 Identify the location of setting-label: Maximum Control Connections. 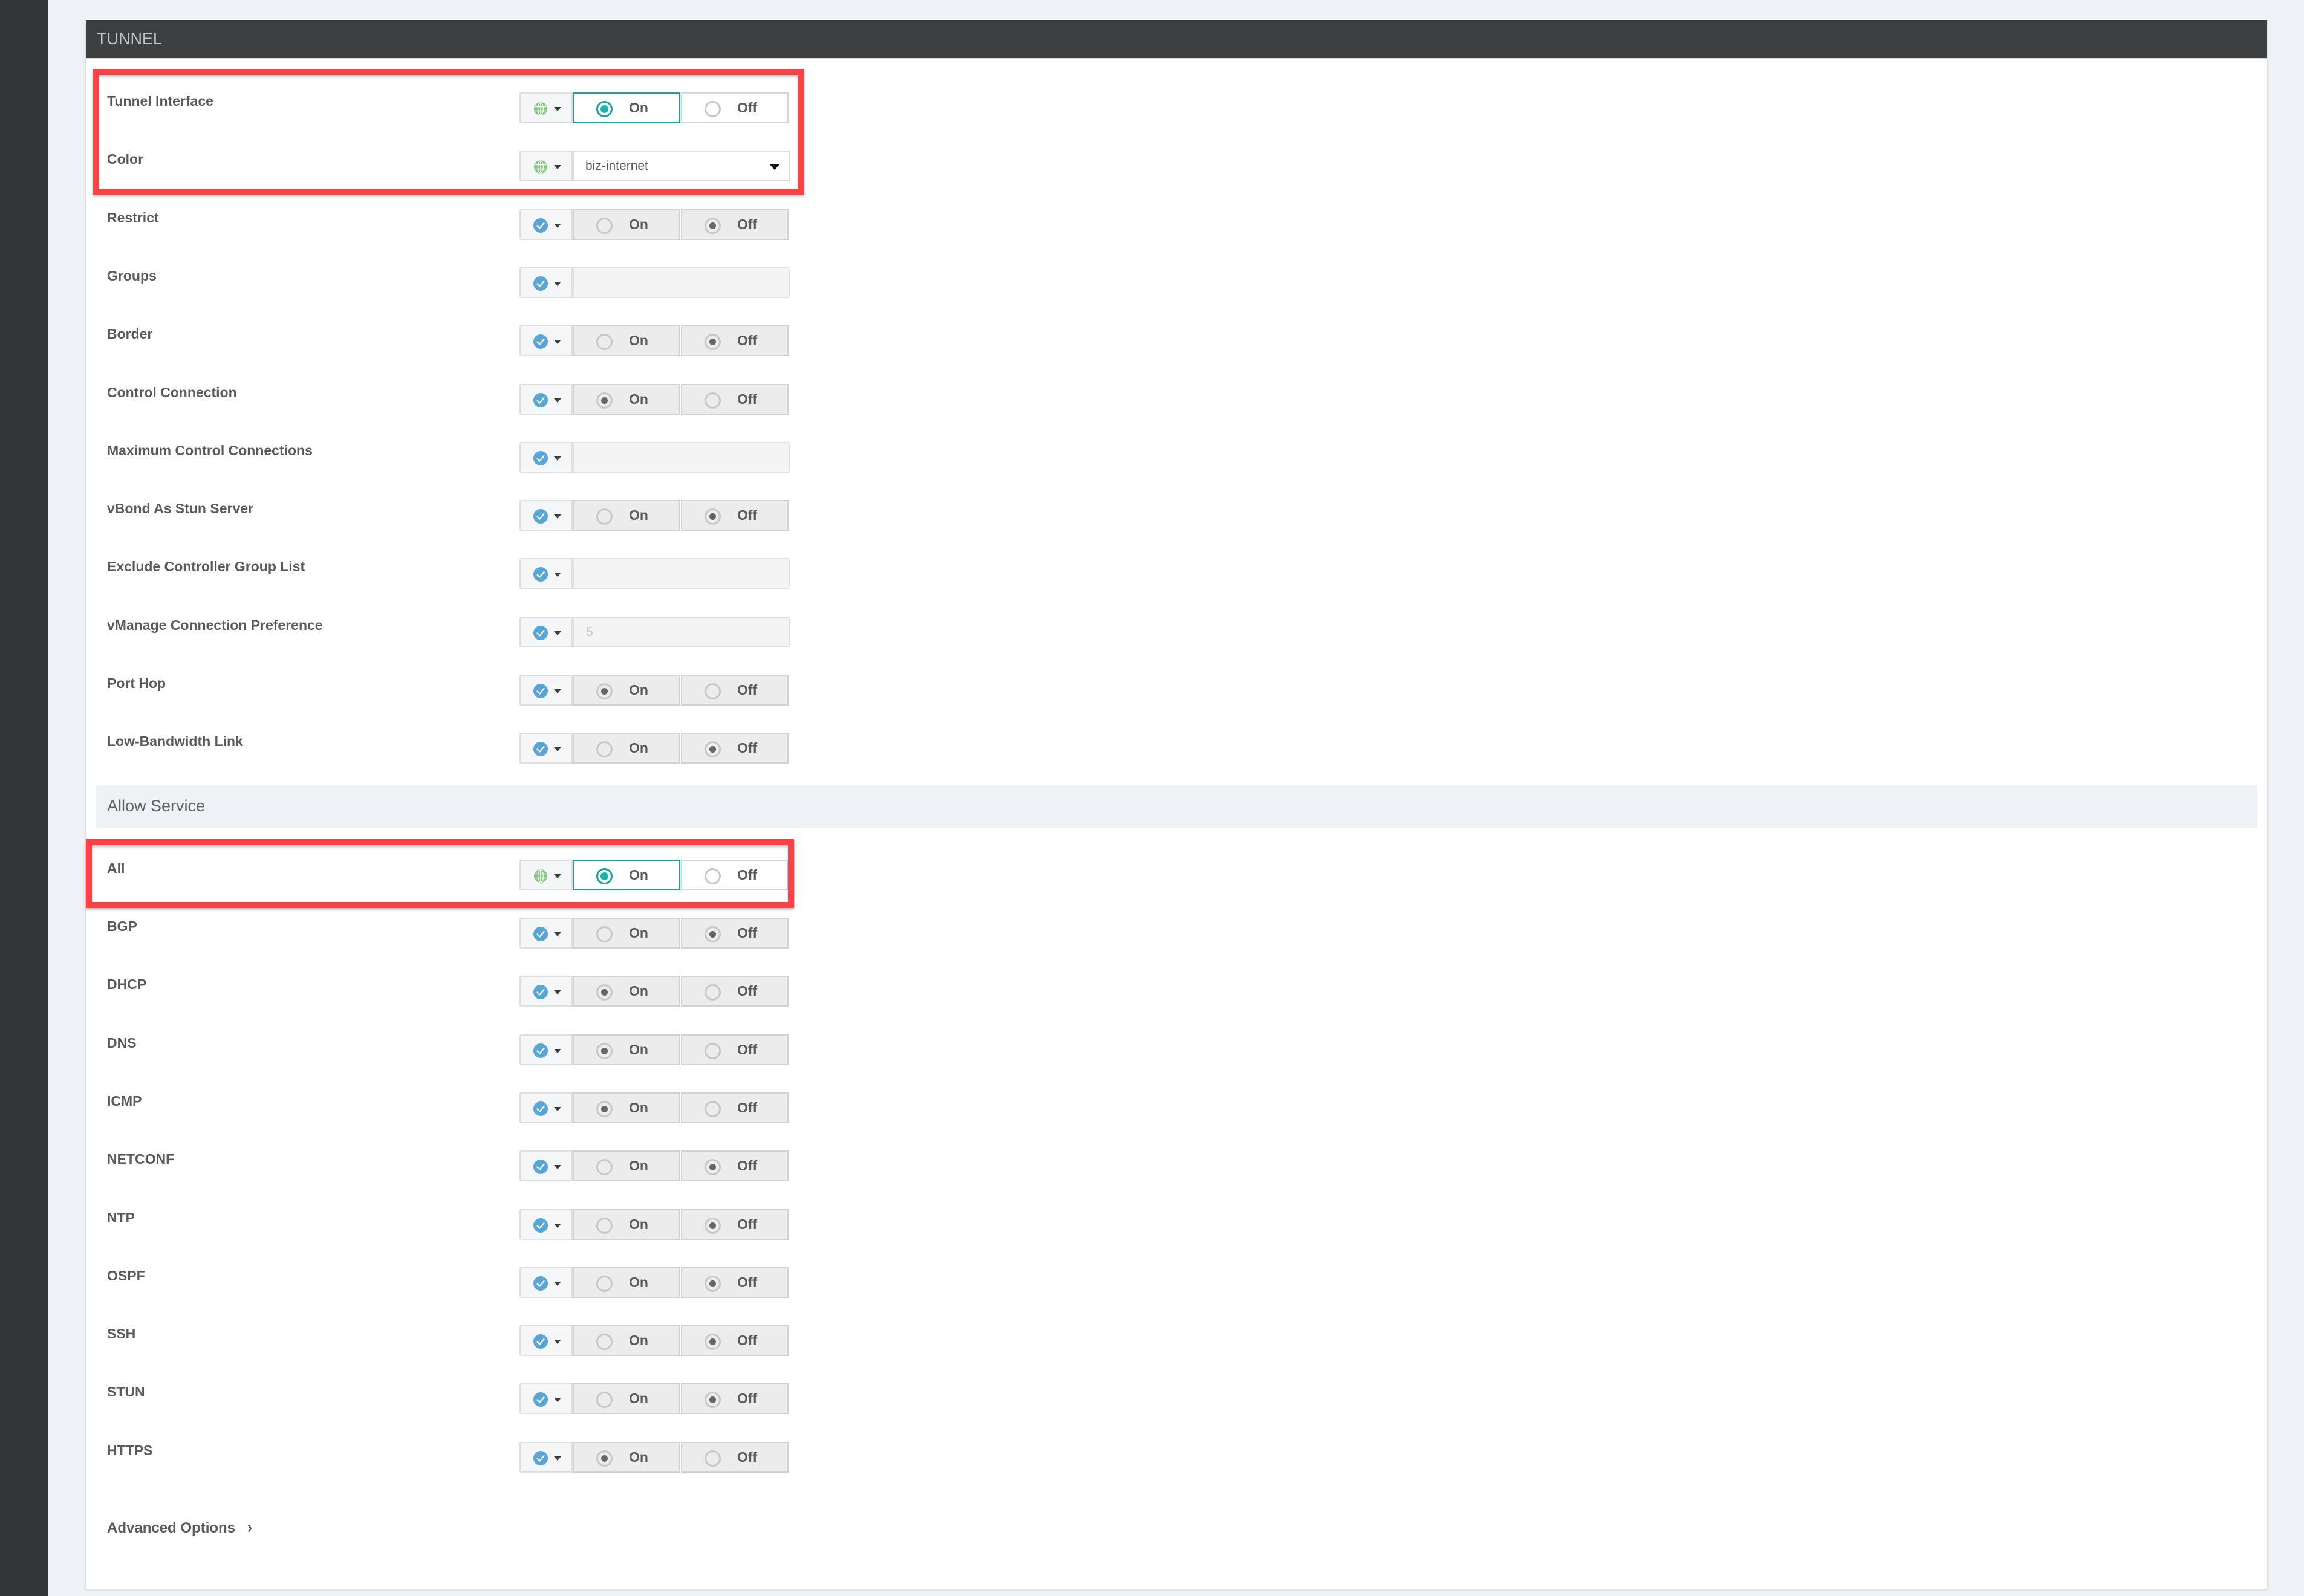
(210, 450).